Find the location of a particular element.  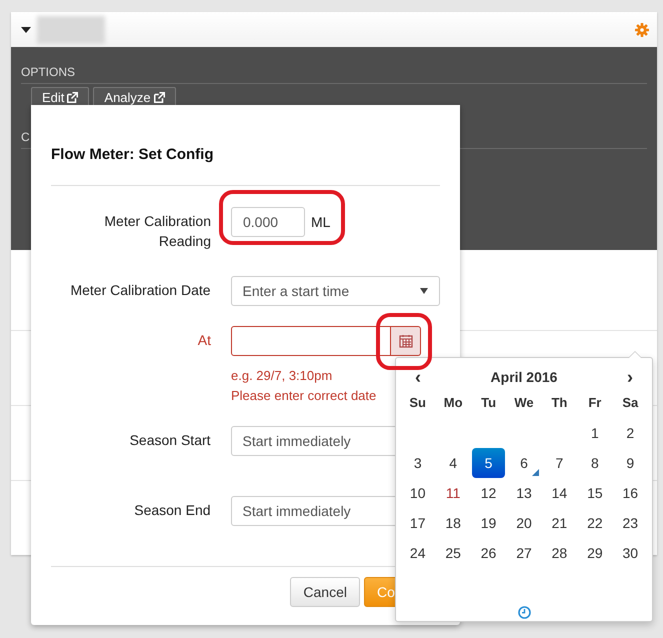

calendar-day: 25 is located at coordinates (453, 553).